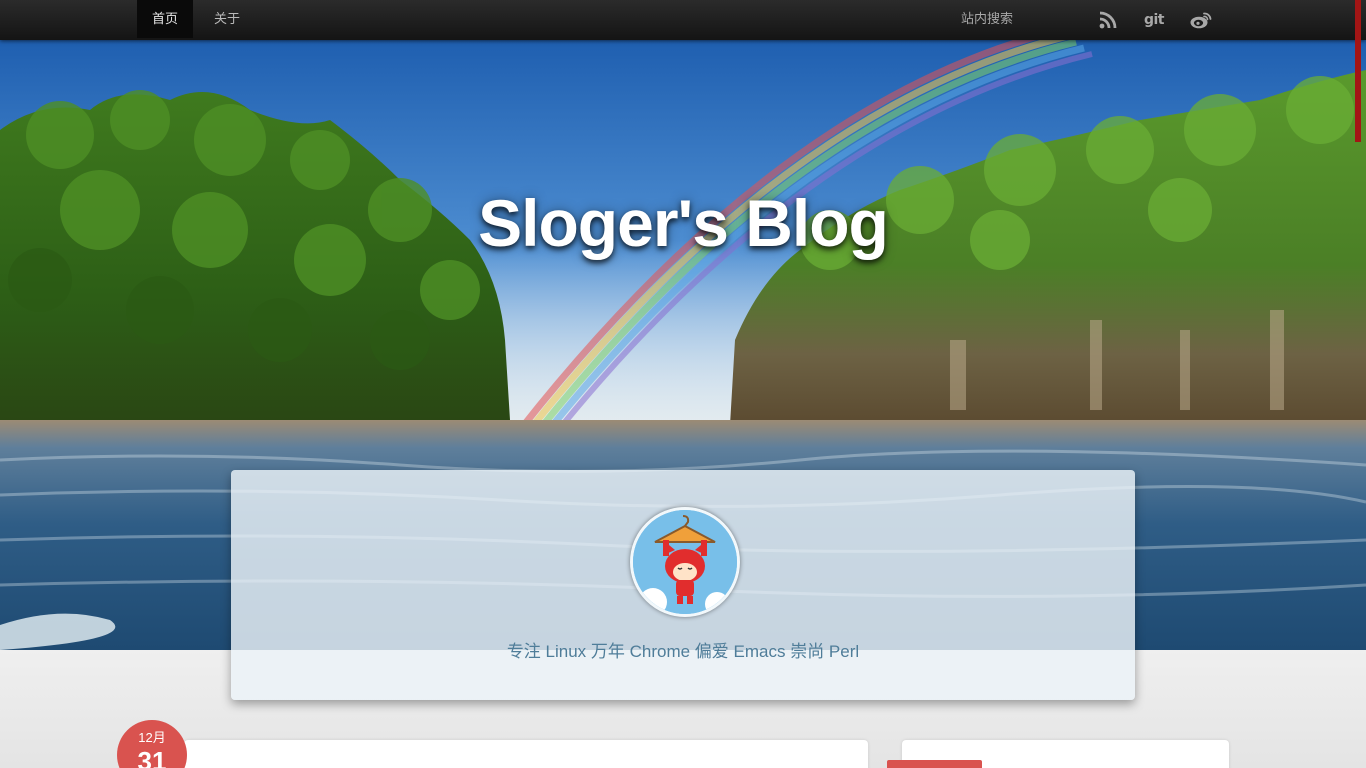  Describe the element at coordinates (1108, 20) in the screenshot. I see `rss-icon` at that location.